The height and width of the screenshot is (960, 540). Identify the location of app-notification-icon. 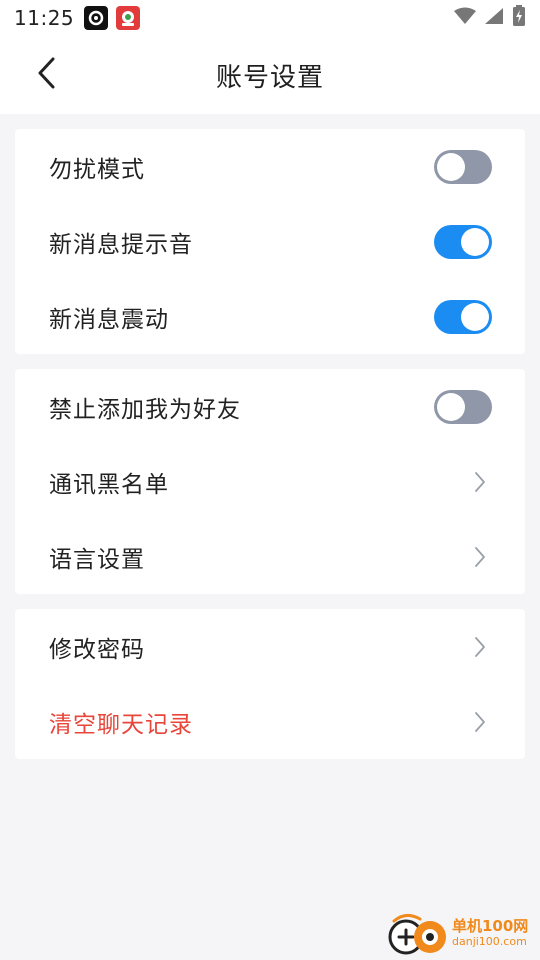
(96, 18).